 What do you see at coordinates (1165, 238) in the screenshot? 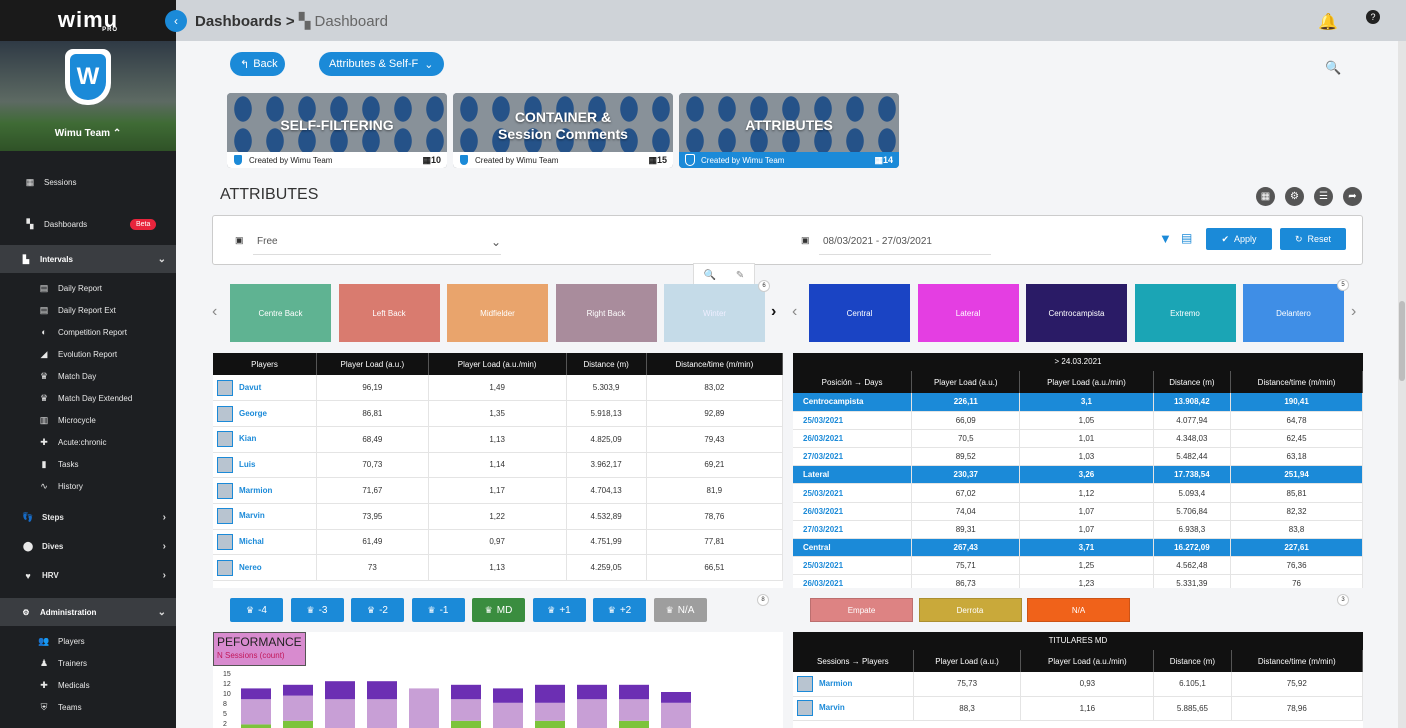
I see `filter-icon: ▼` at bounding box center [1165, 238].